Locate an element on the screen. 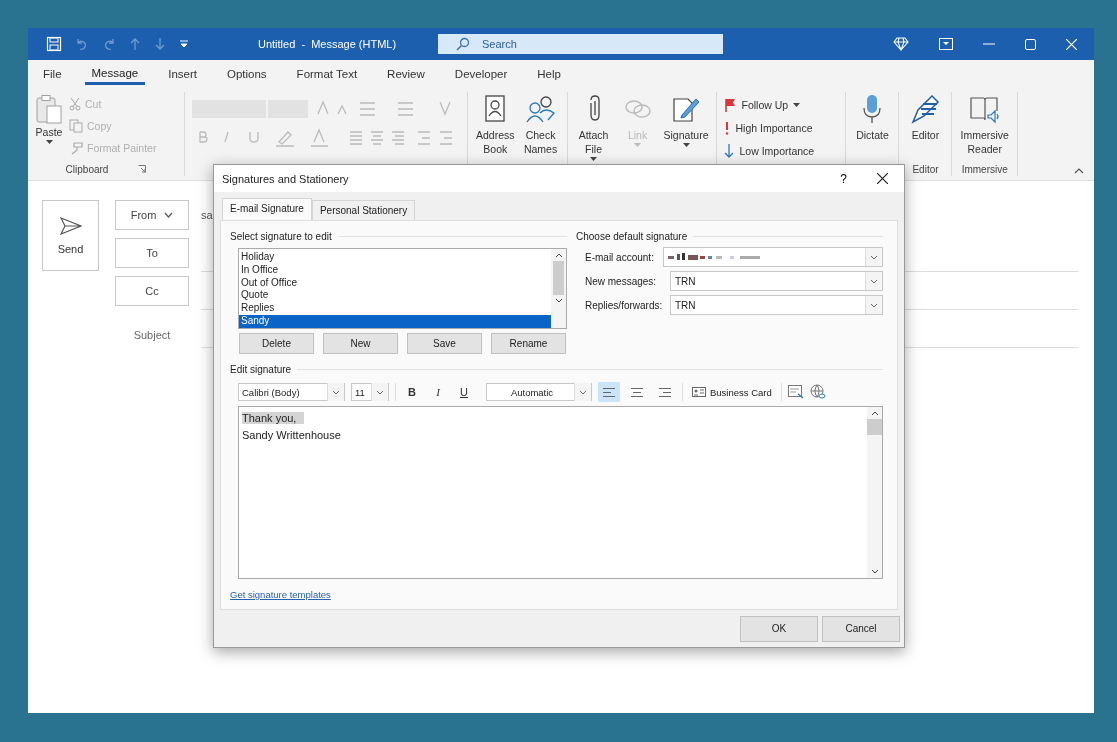  dialog-tab: Personal Stationery is located at coordinates (363, 210).